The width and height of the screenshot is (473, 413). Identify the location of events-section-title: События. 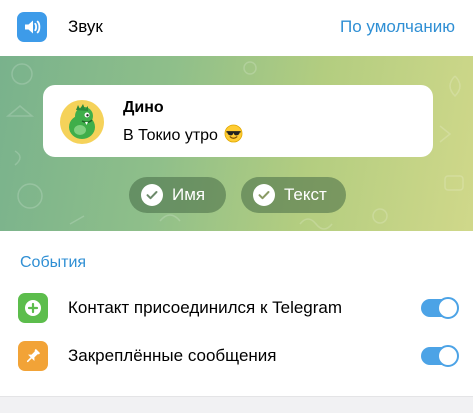
(53, 262).